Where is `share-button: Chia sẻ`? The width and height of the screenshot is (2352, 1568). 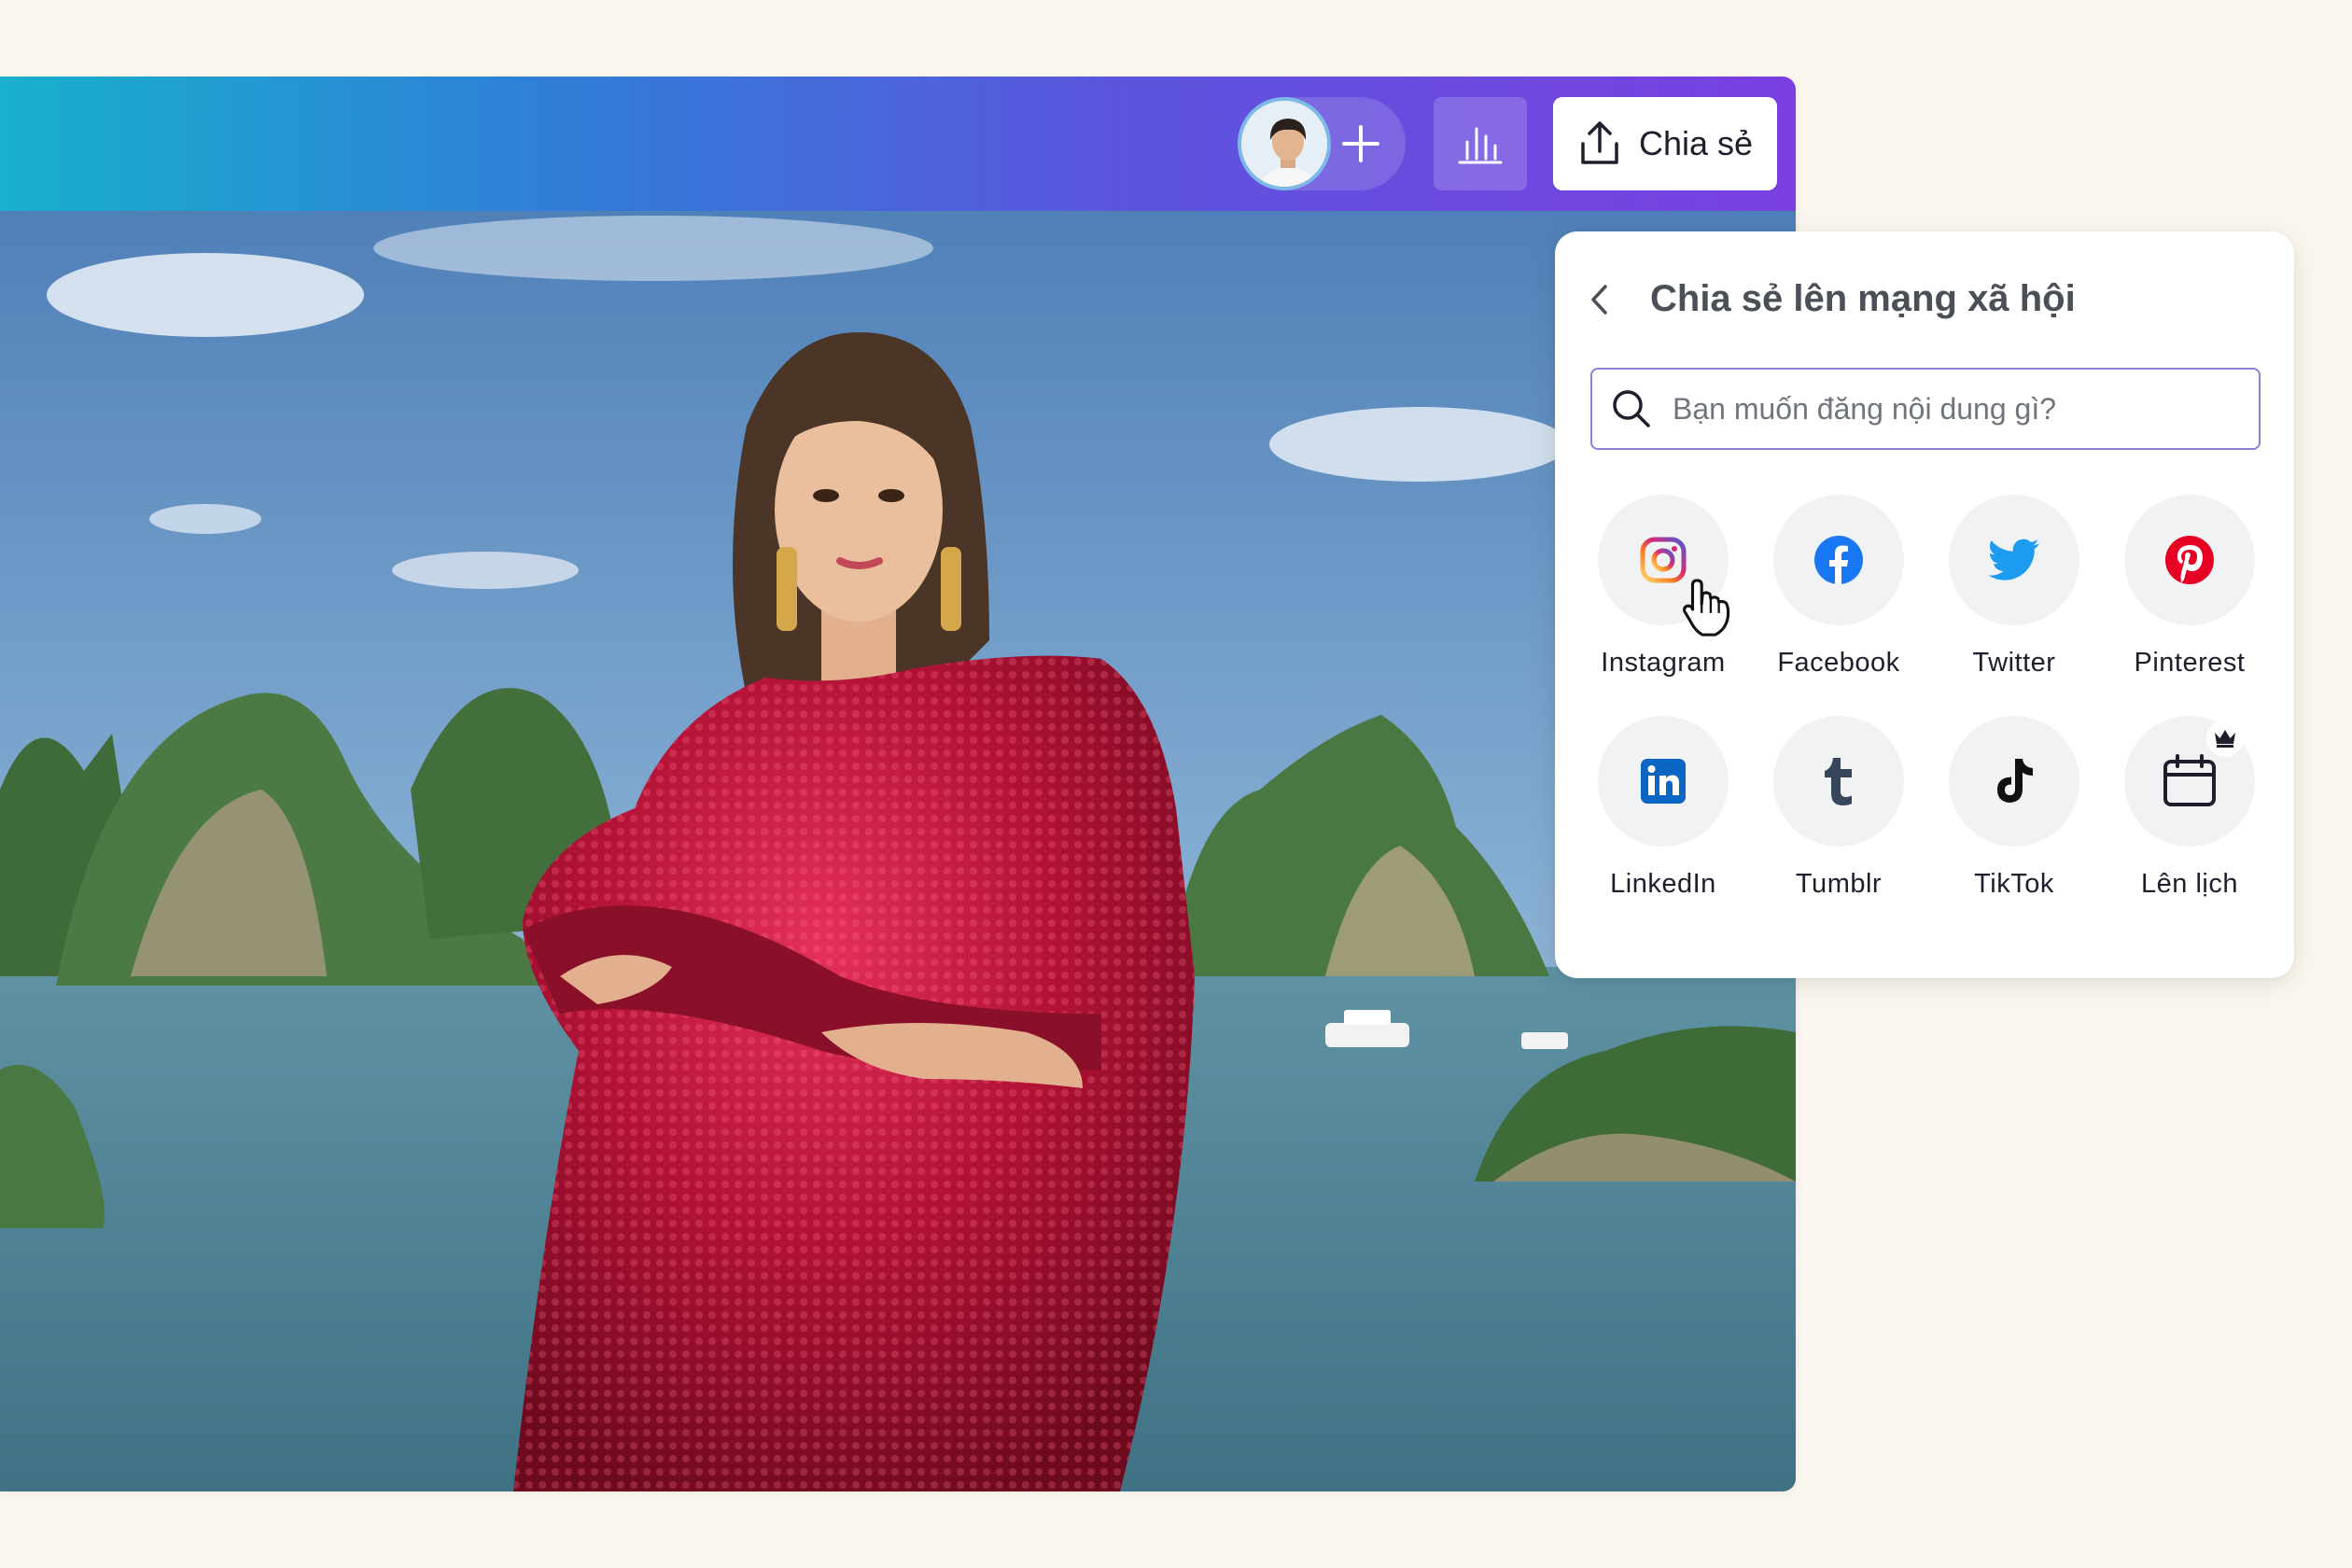
share-button: Chia sẻ is located at coordinates (1665, 143).